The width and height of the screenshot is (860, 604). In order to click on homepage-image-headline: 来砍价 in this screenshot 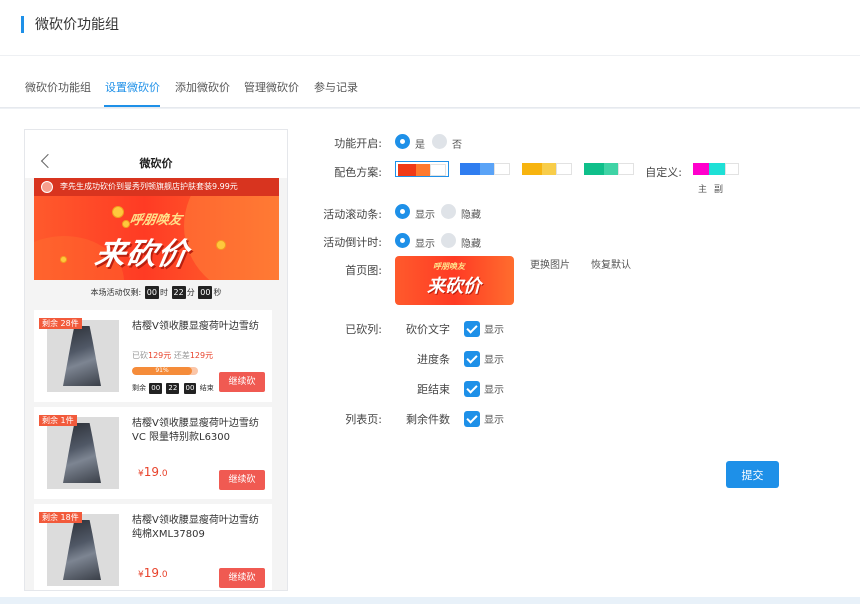, I will do `click(454, 286)`.